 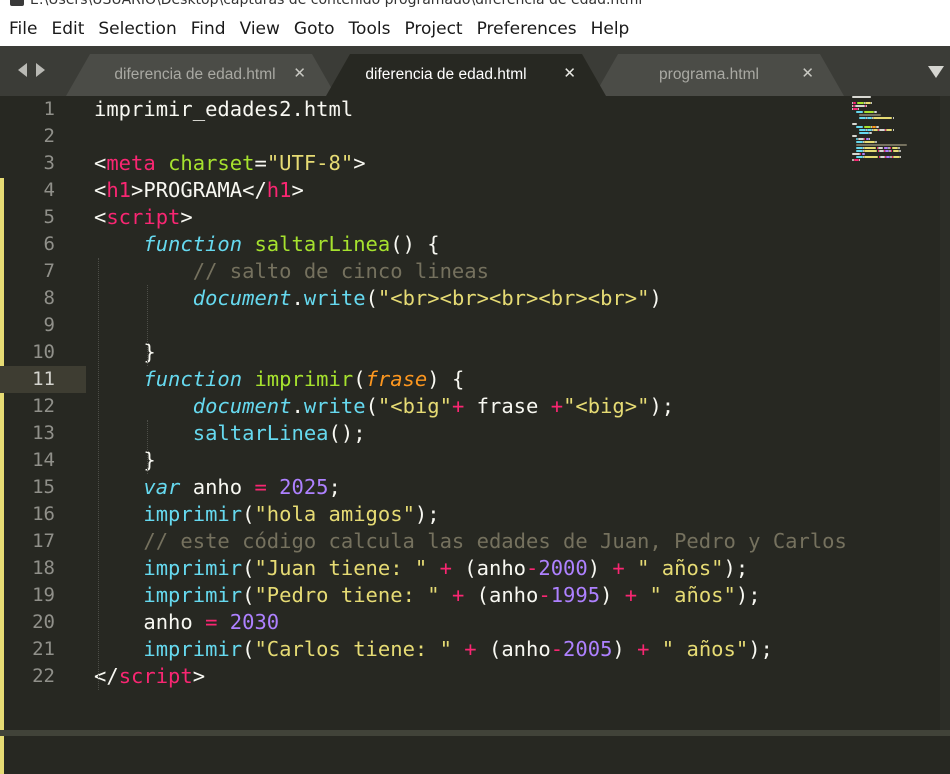 I want to click on code-line: 3 <meta charset="UTF-8">, so click(x=475, y=163).